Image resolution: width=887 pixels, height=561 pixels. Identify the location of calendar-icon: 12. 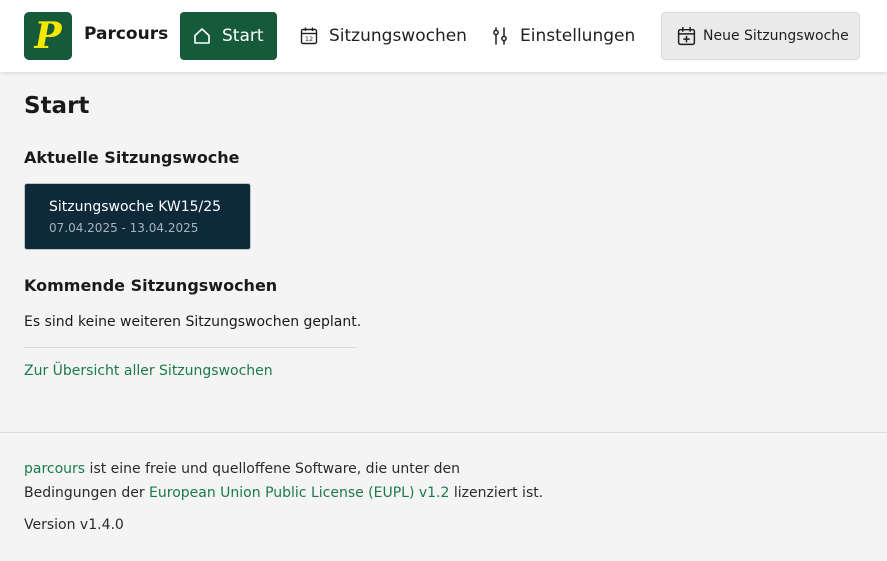
(309, 36).